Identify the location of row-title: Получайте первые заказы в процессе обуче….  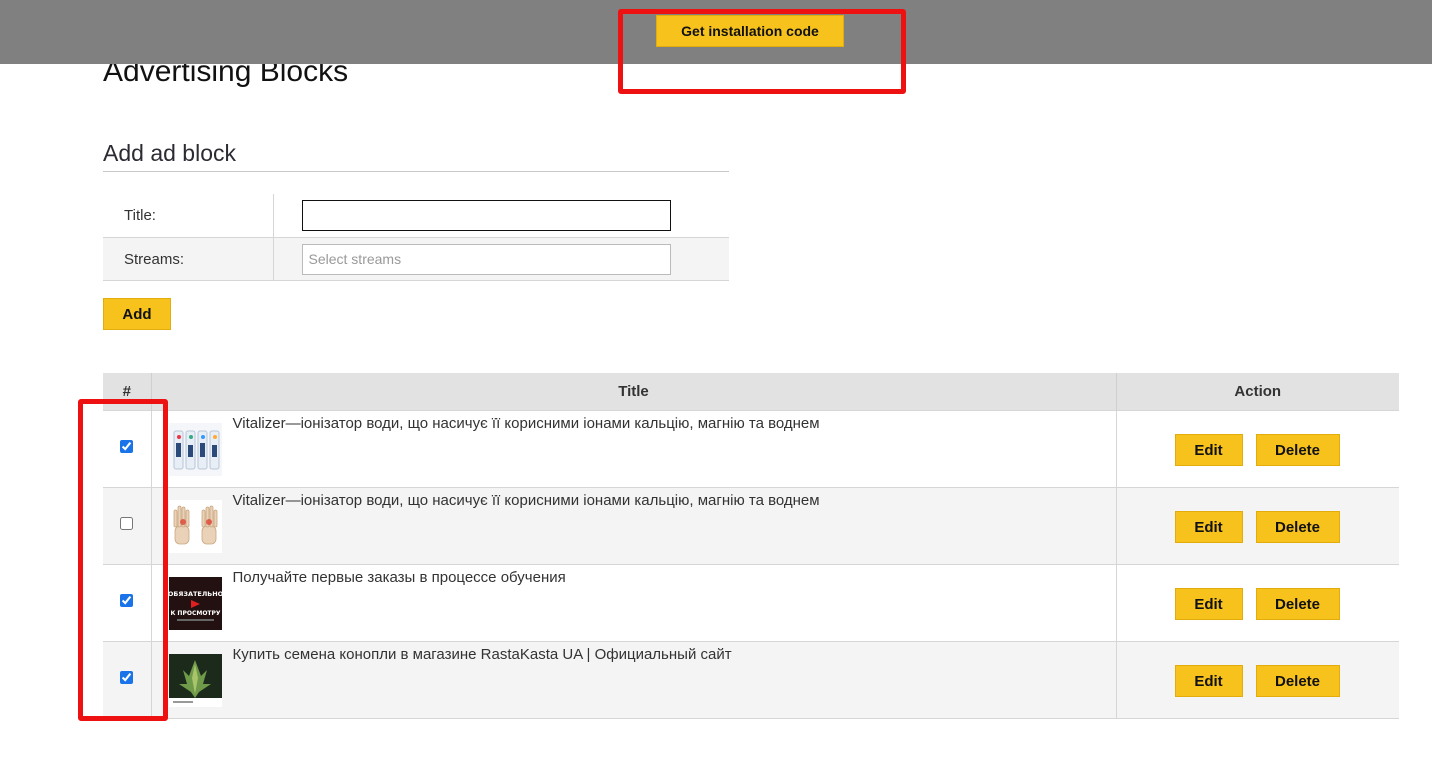
(399, 577).